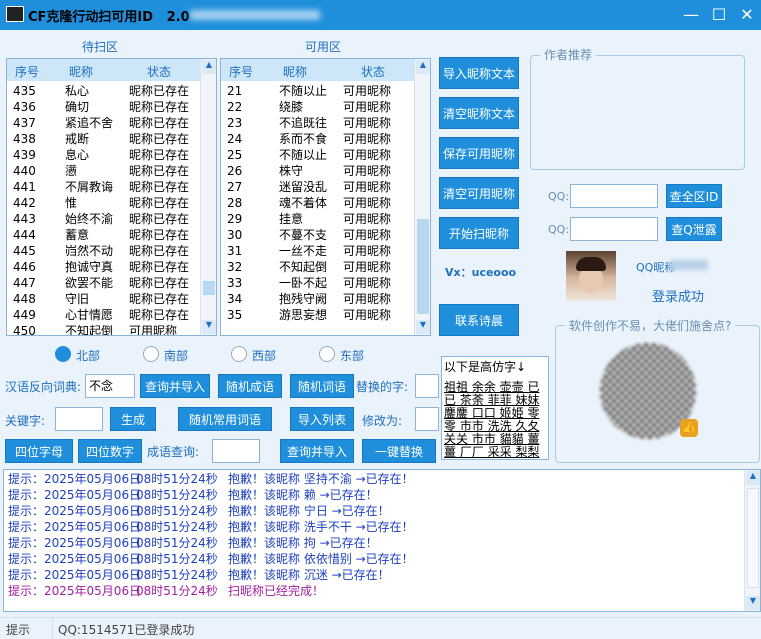 Image resolution: width=761 pixels, height=639 pixels. I want to click on availlist-scrollbar: ▲ ▼, so click(422, 197).